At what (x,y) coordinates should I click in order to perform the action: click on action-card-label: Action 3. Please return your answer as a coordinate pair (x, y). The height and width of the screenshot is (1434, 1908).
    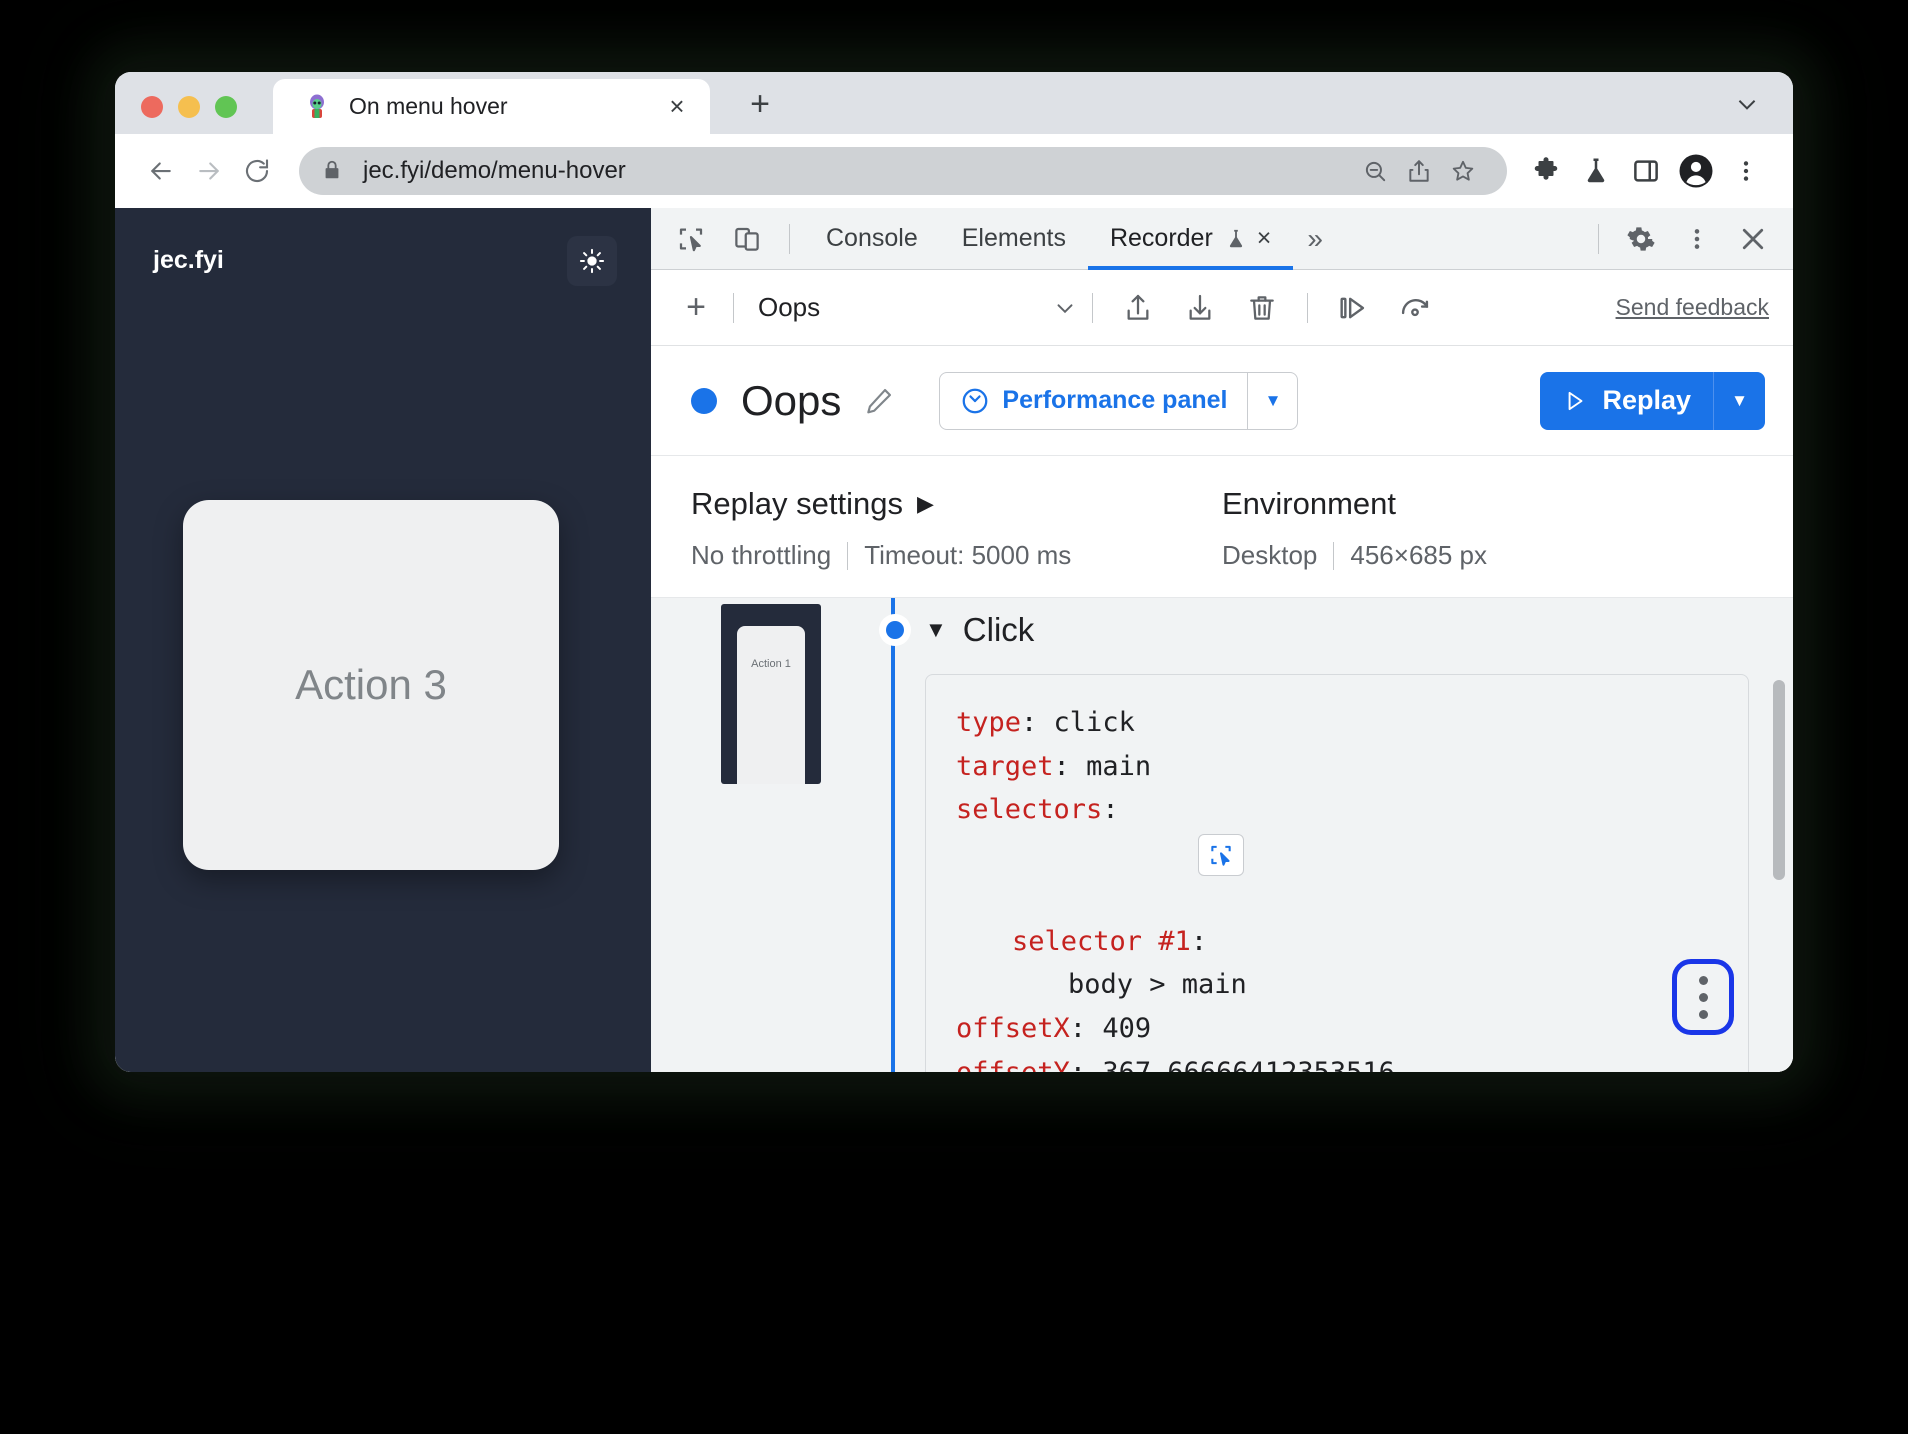
    Looking at the image, I should click on (371, 684).